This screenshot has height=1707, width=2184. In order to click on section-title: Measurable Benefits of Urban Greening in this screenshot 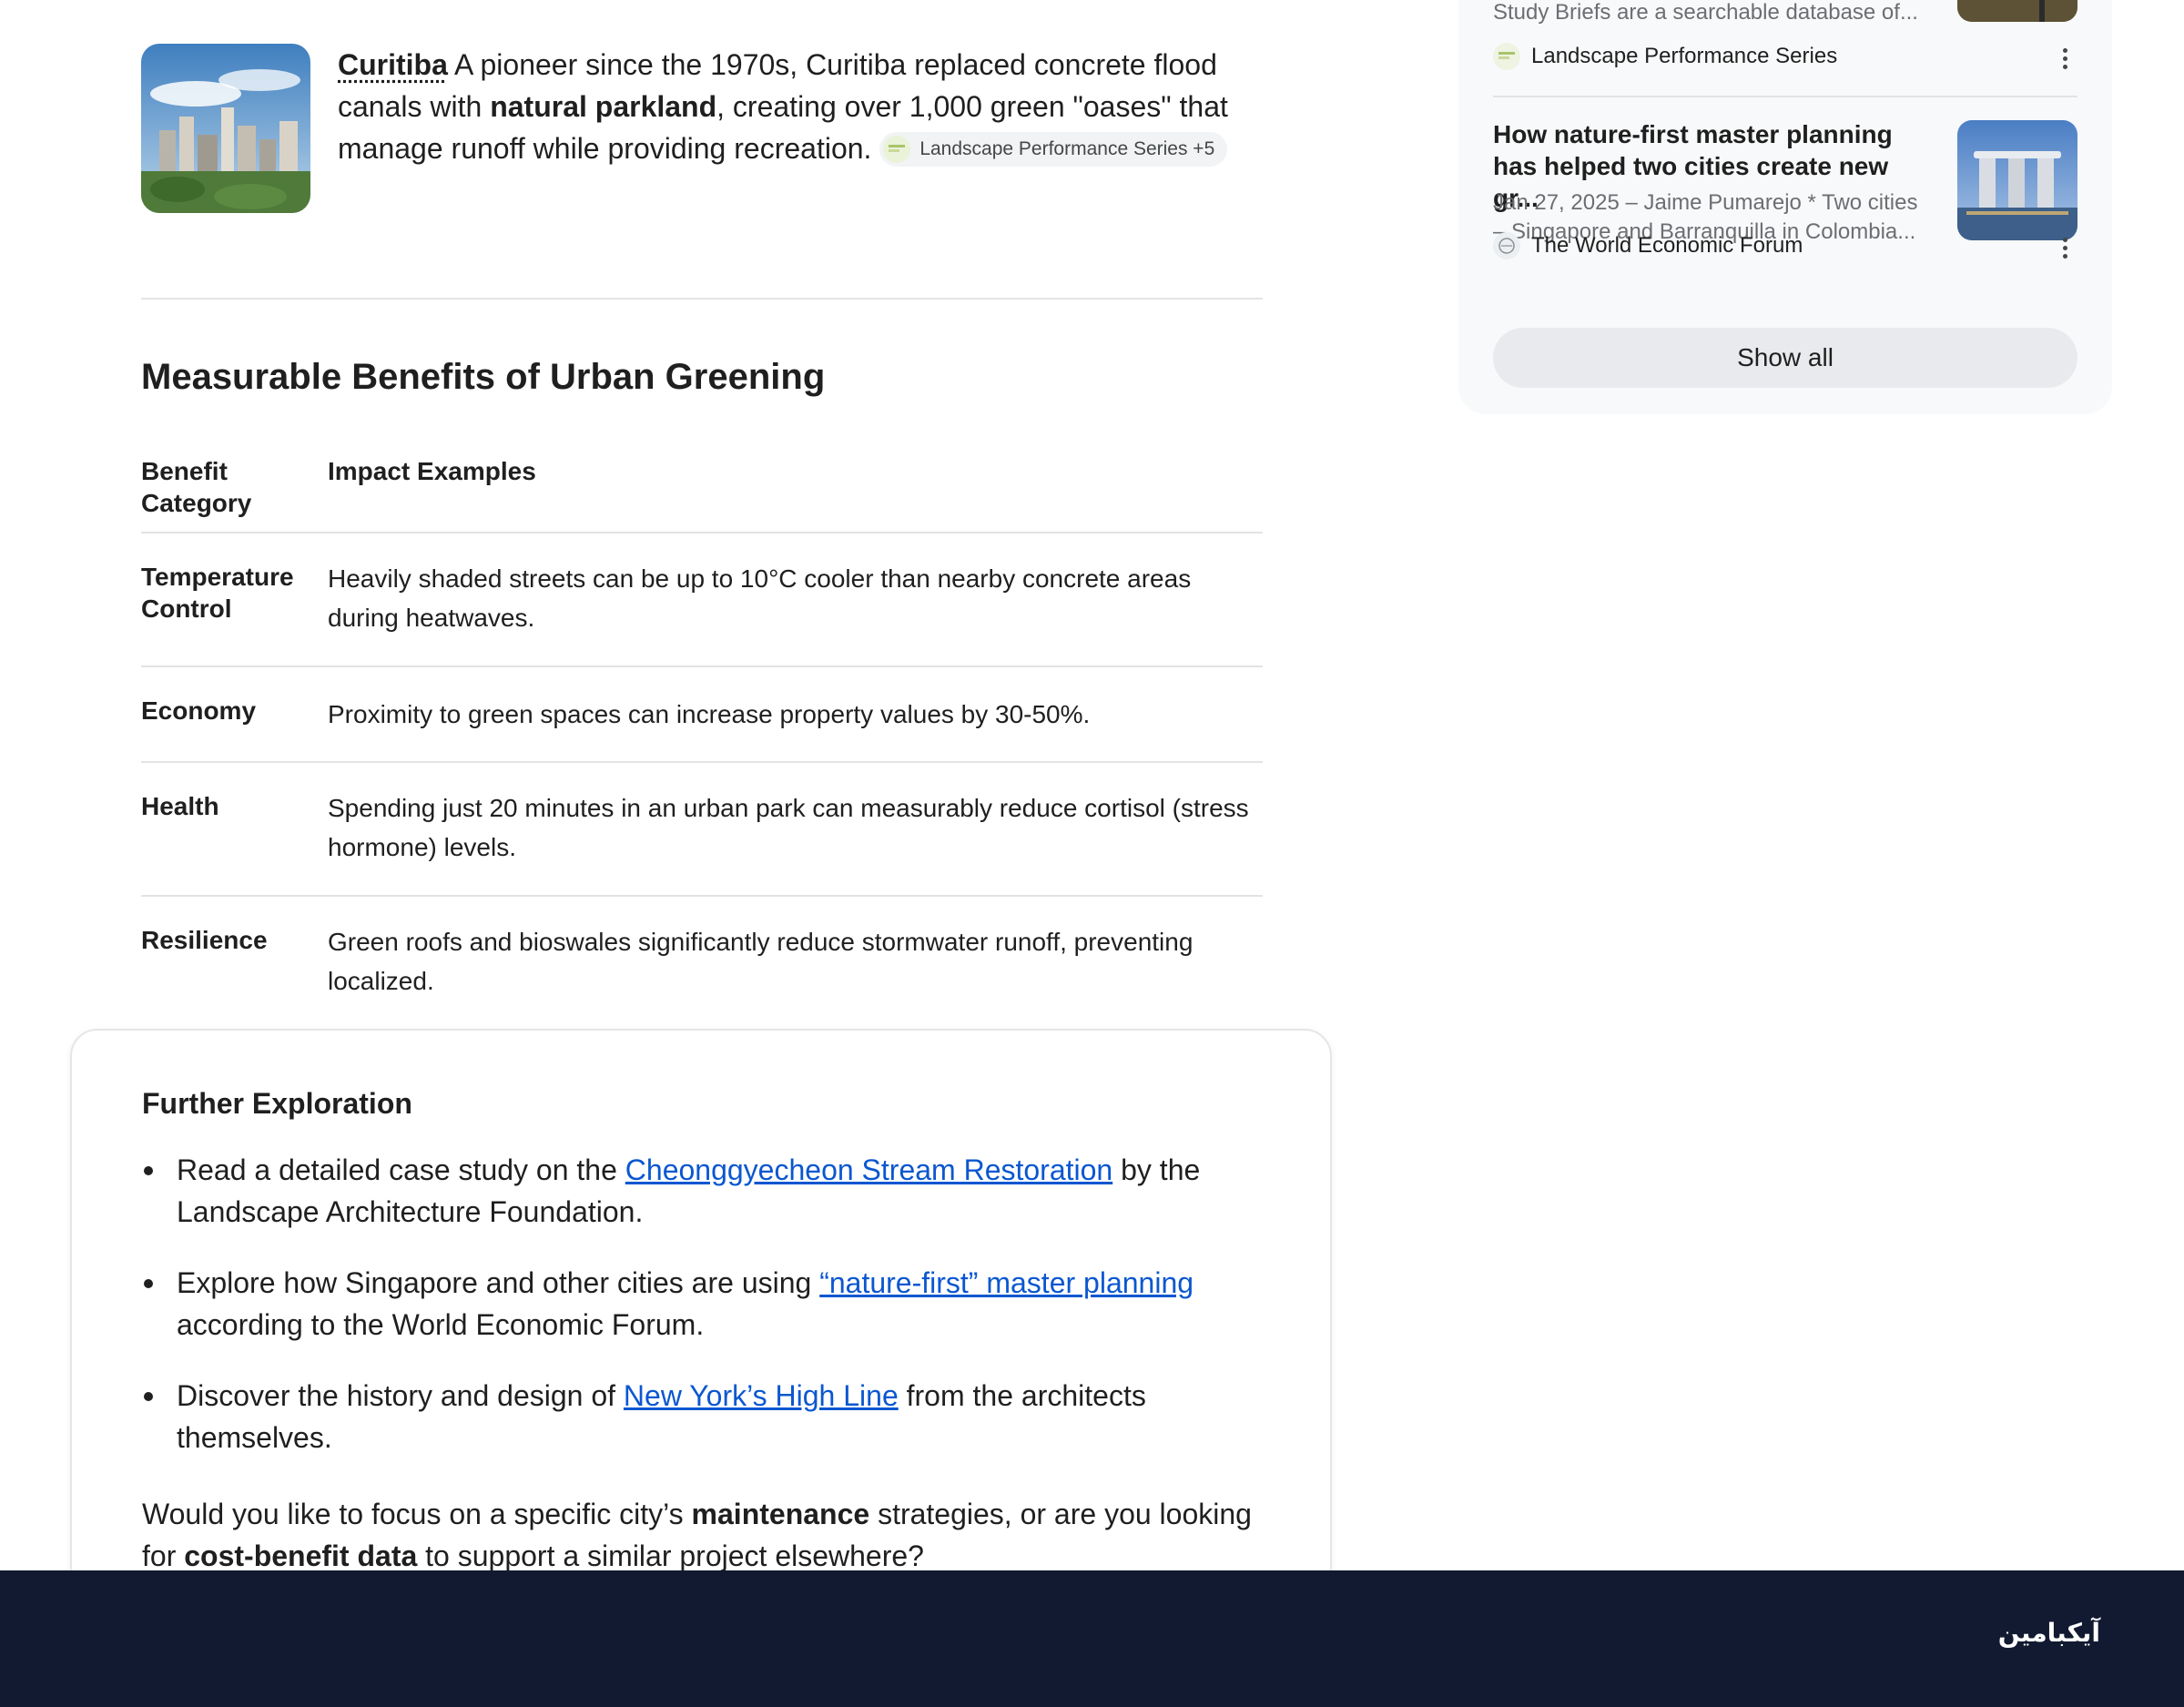, I will do `click(484, 377)`.